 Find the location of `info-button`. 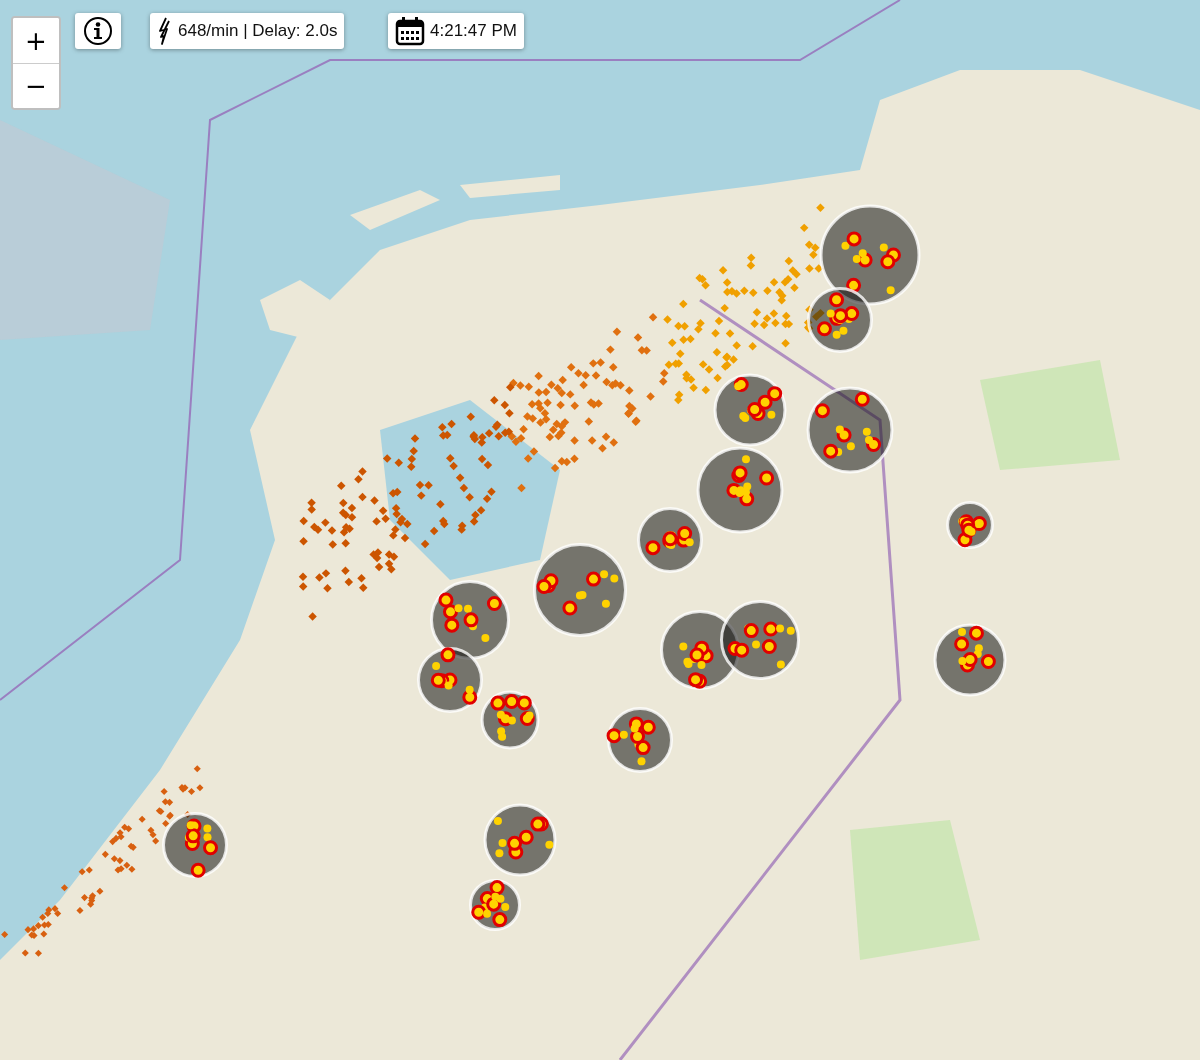

info-button is located at coordinates (98, 31).